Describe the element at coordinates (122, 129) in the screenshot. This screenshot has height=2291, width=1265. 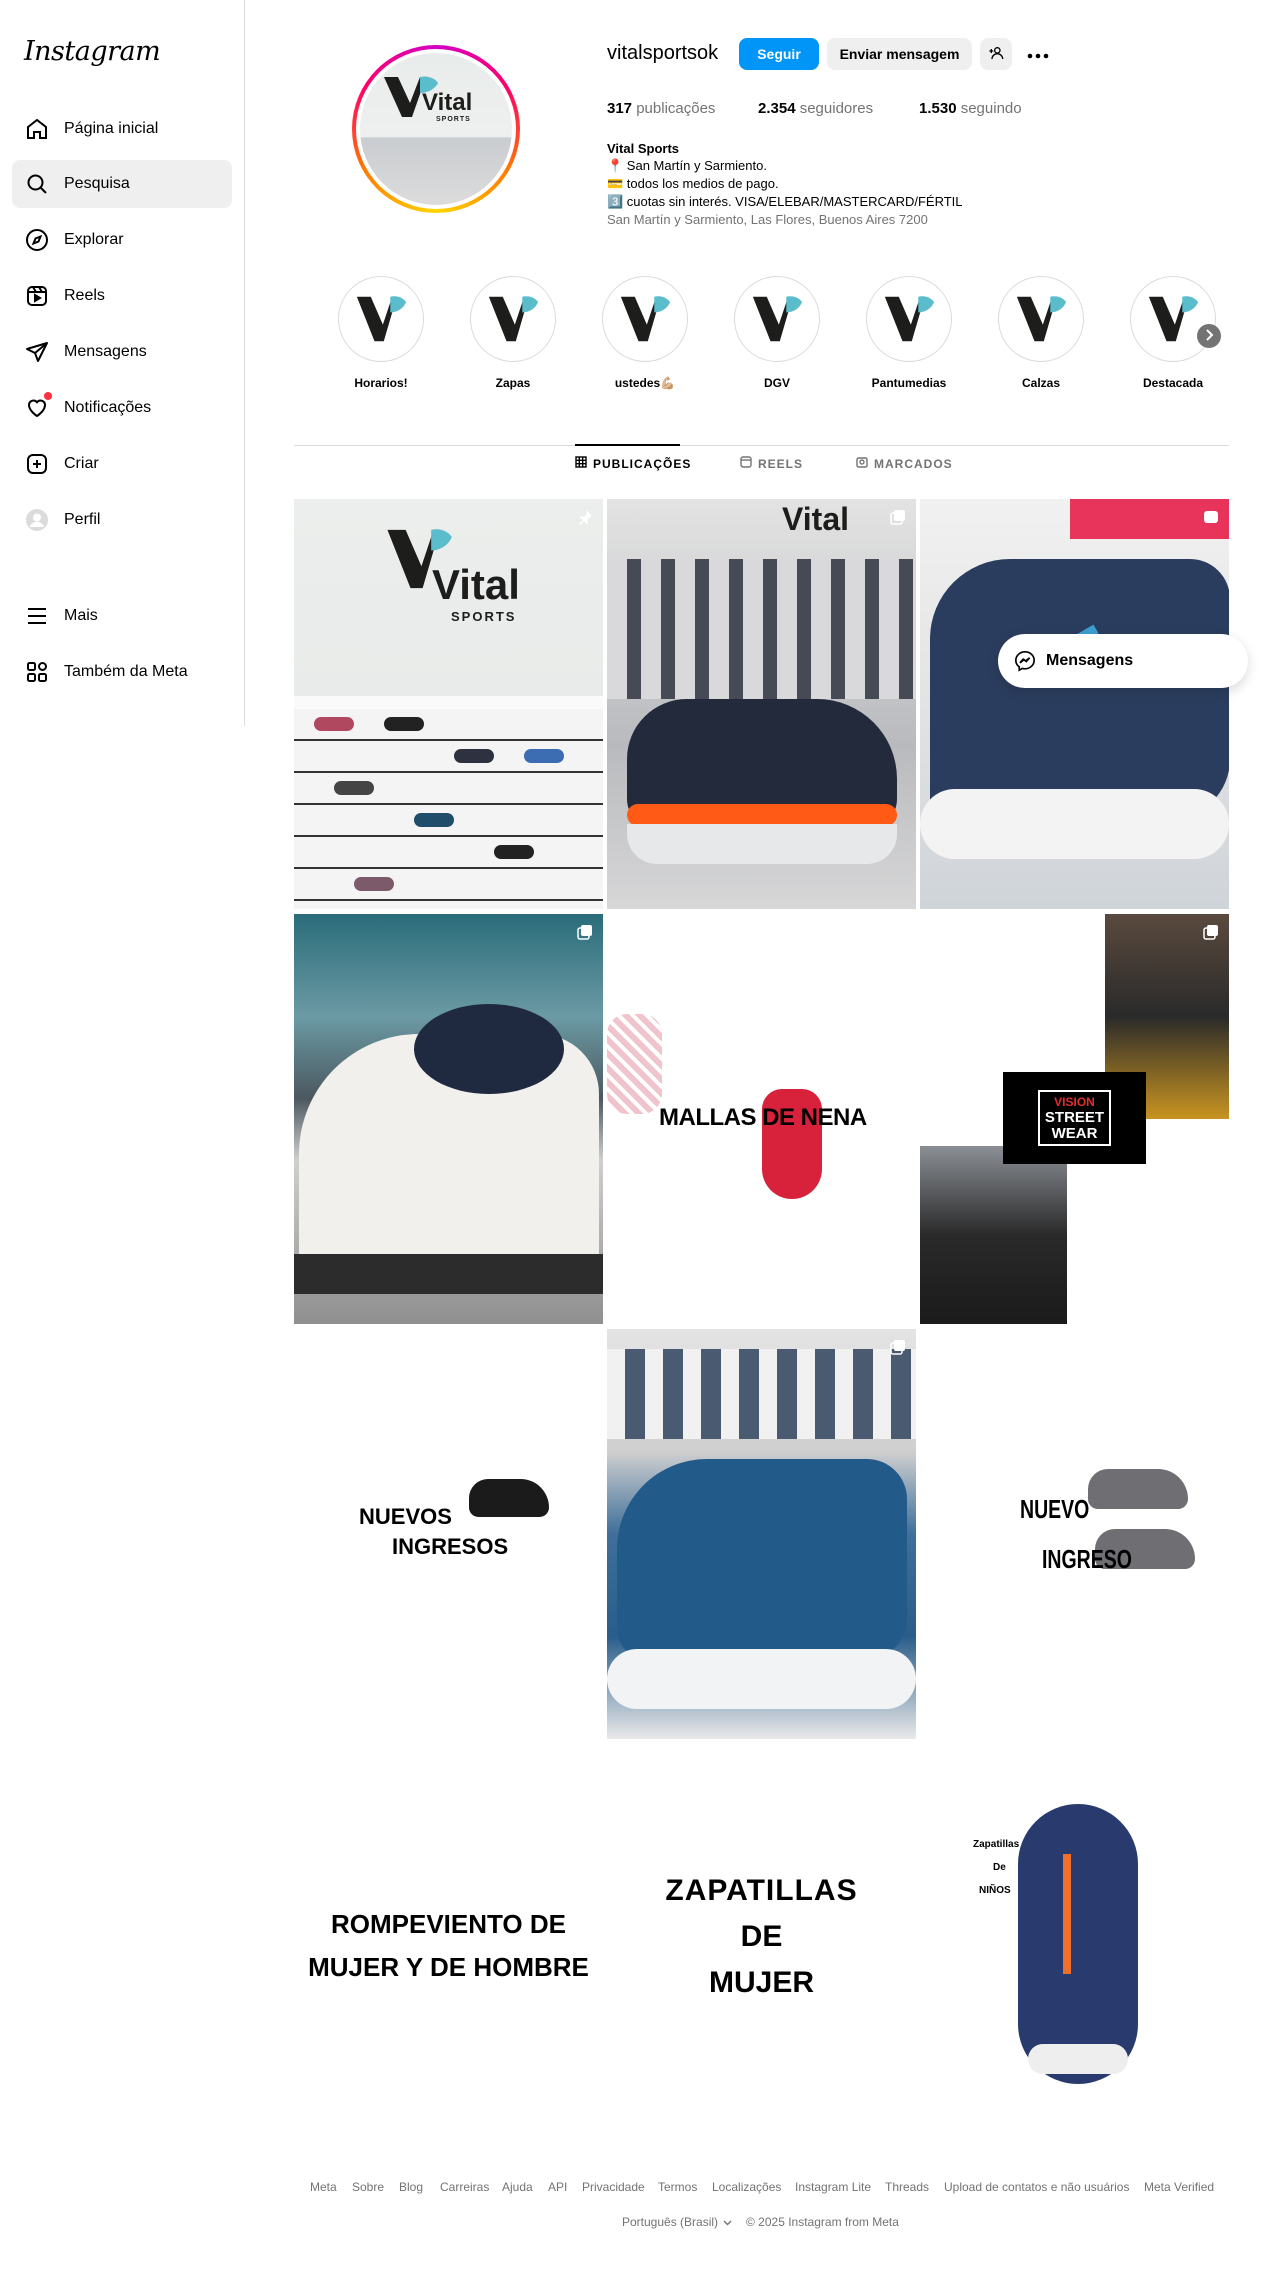
I see `sidebar-item-home: Página inicial` at that location.